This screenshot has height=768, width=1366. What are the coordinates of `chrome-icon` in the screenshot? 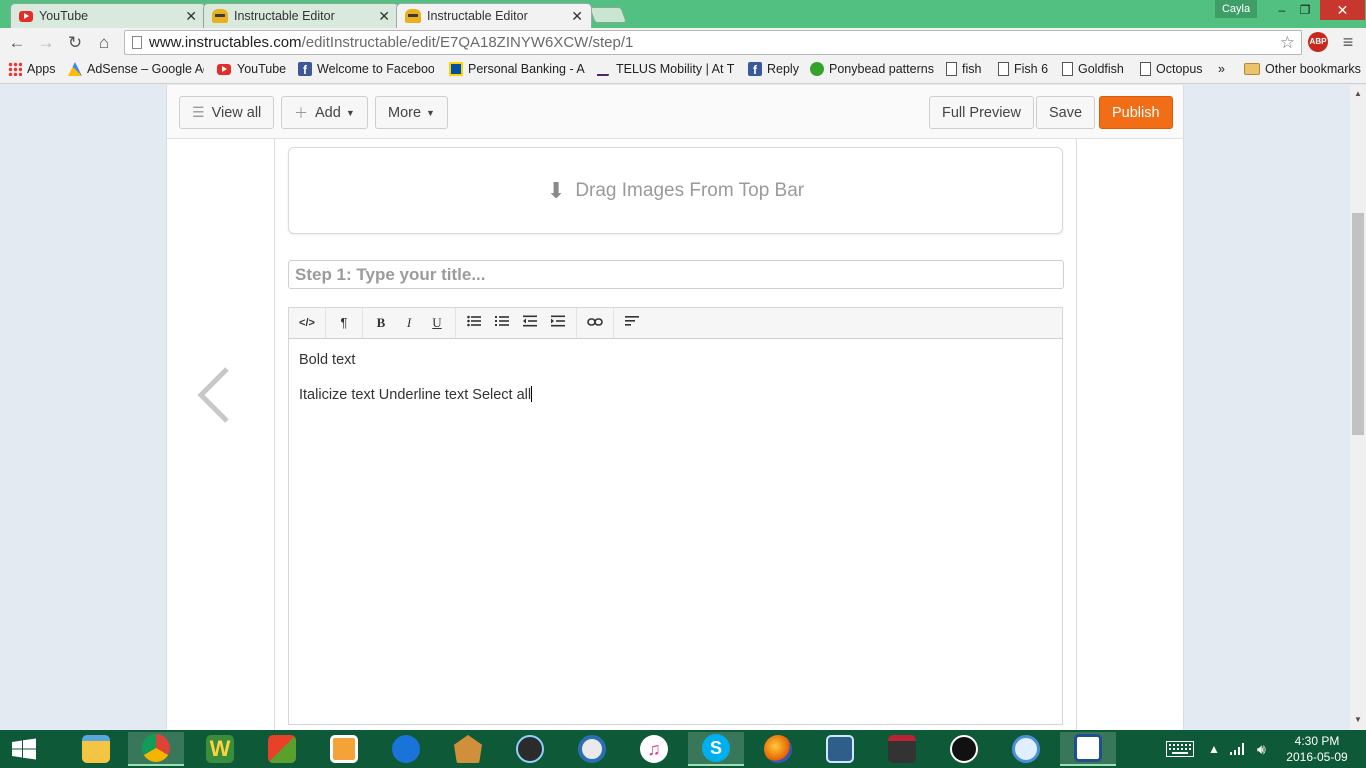 It's located at (156, 749).